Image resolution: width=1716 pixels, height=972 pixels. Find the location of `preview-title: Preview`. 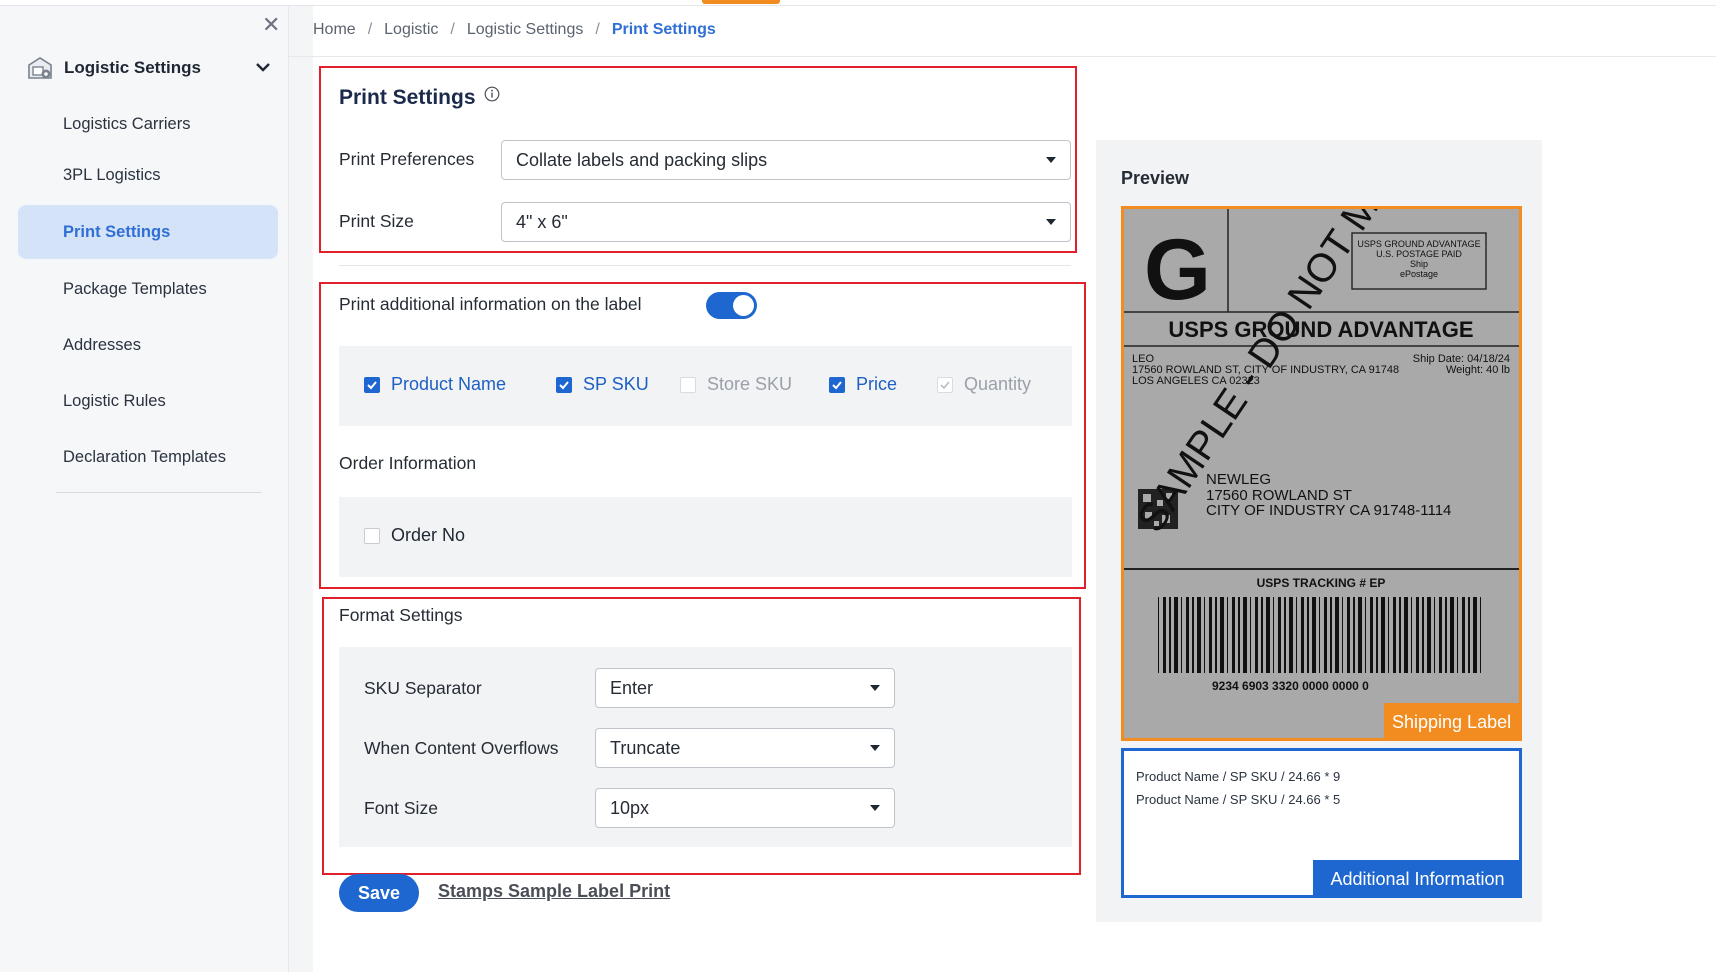

preview-title: Preview is located at coordinates (1155, 178).